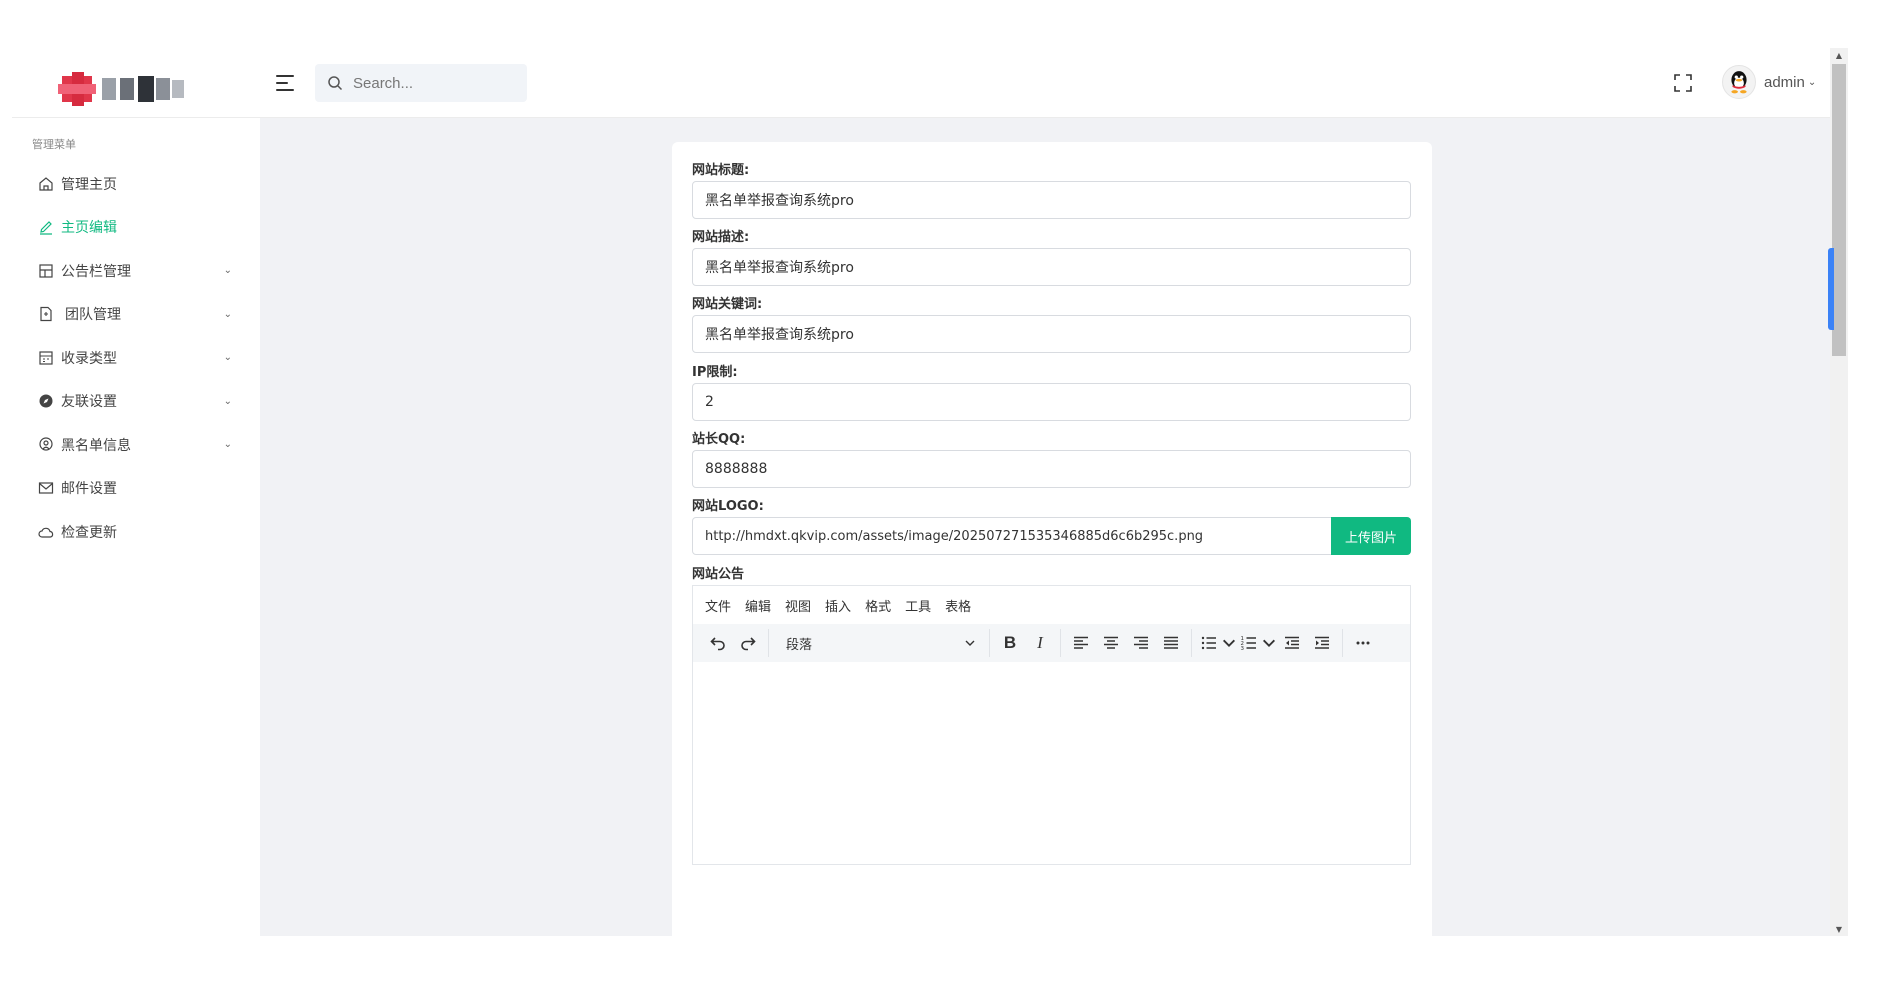 This screenshot has width=1890, height=990. Describe the element at coordinates (1831, 289) in the screenshot. I see `side-floating-tab` at that location.